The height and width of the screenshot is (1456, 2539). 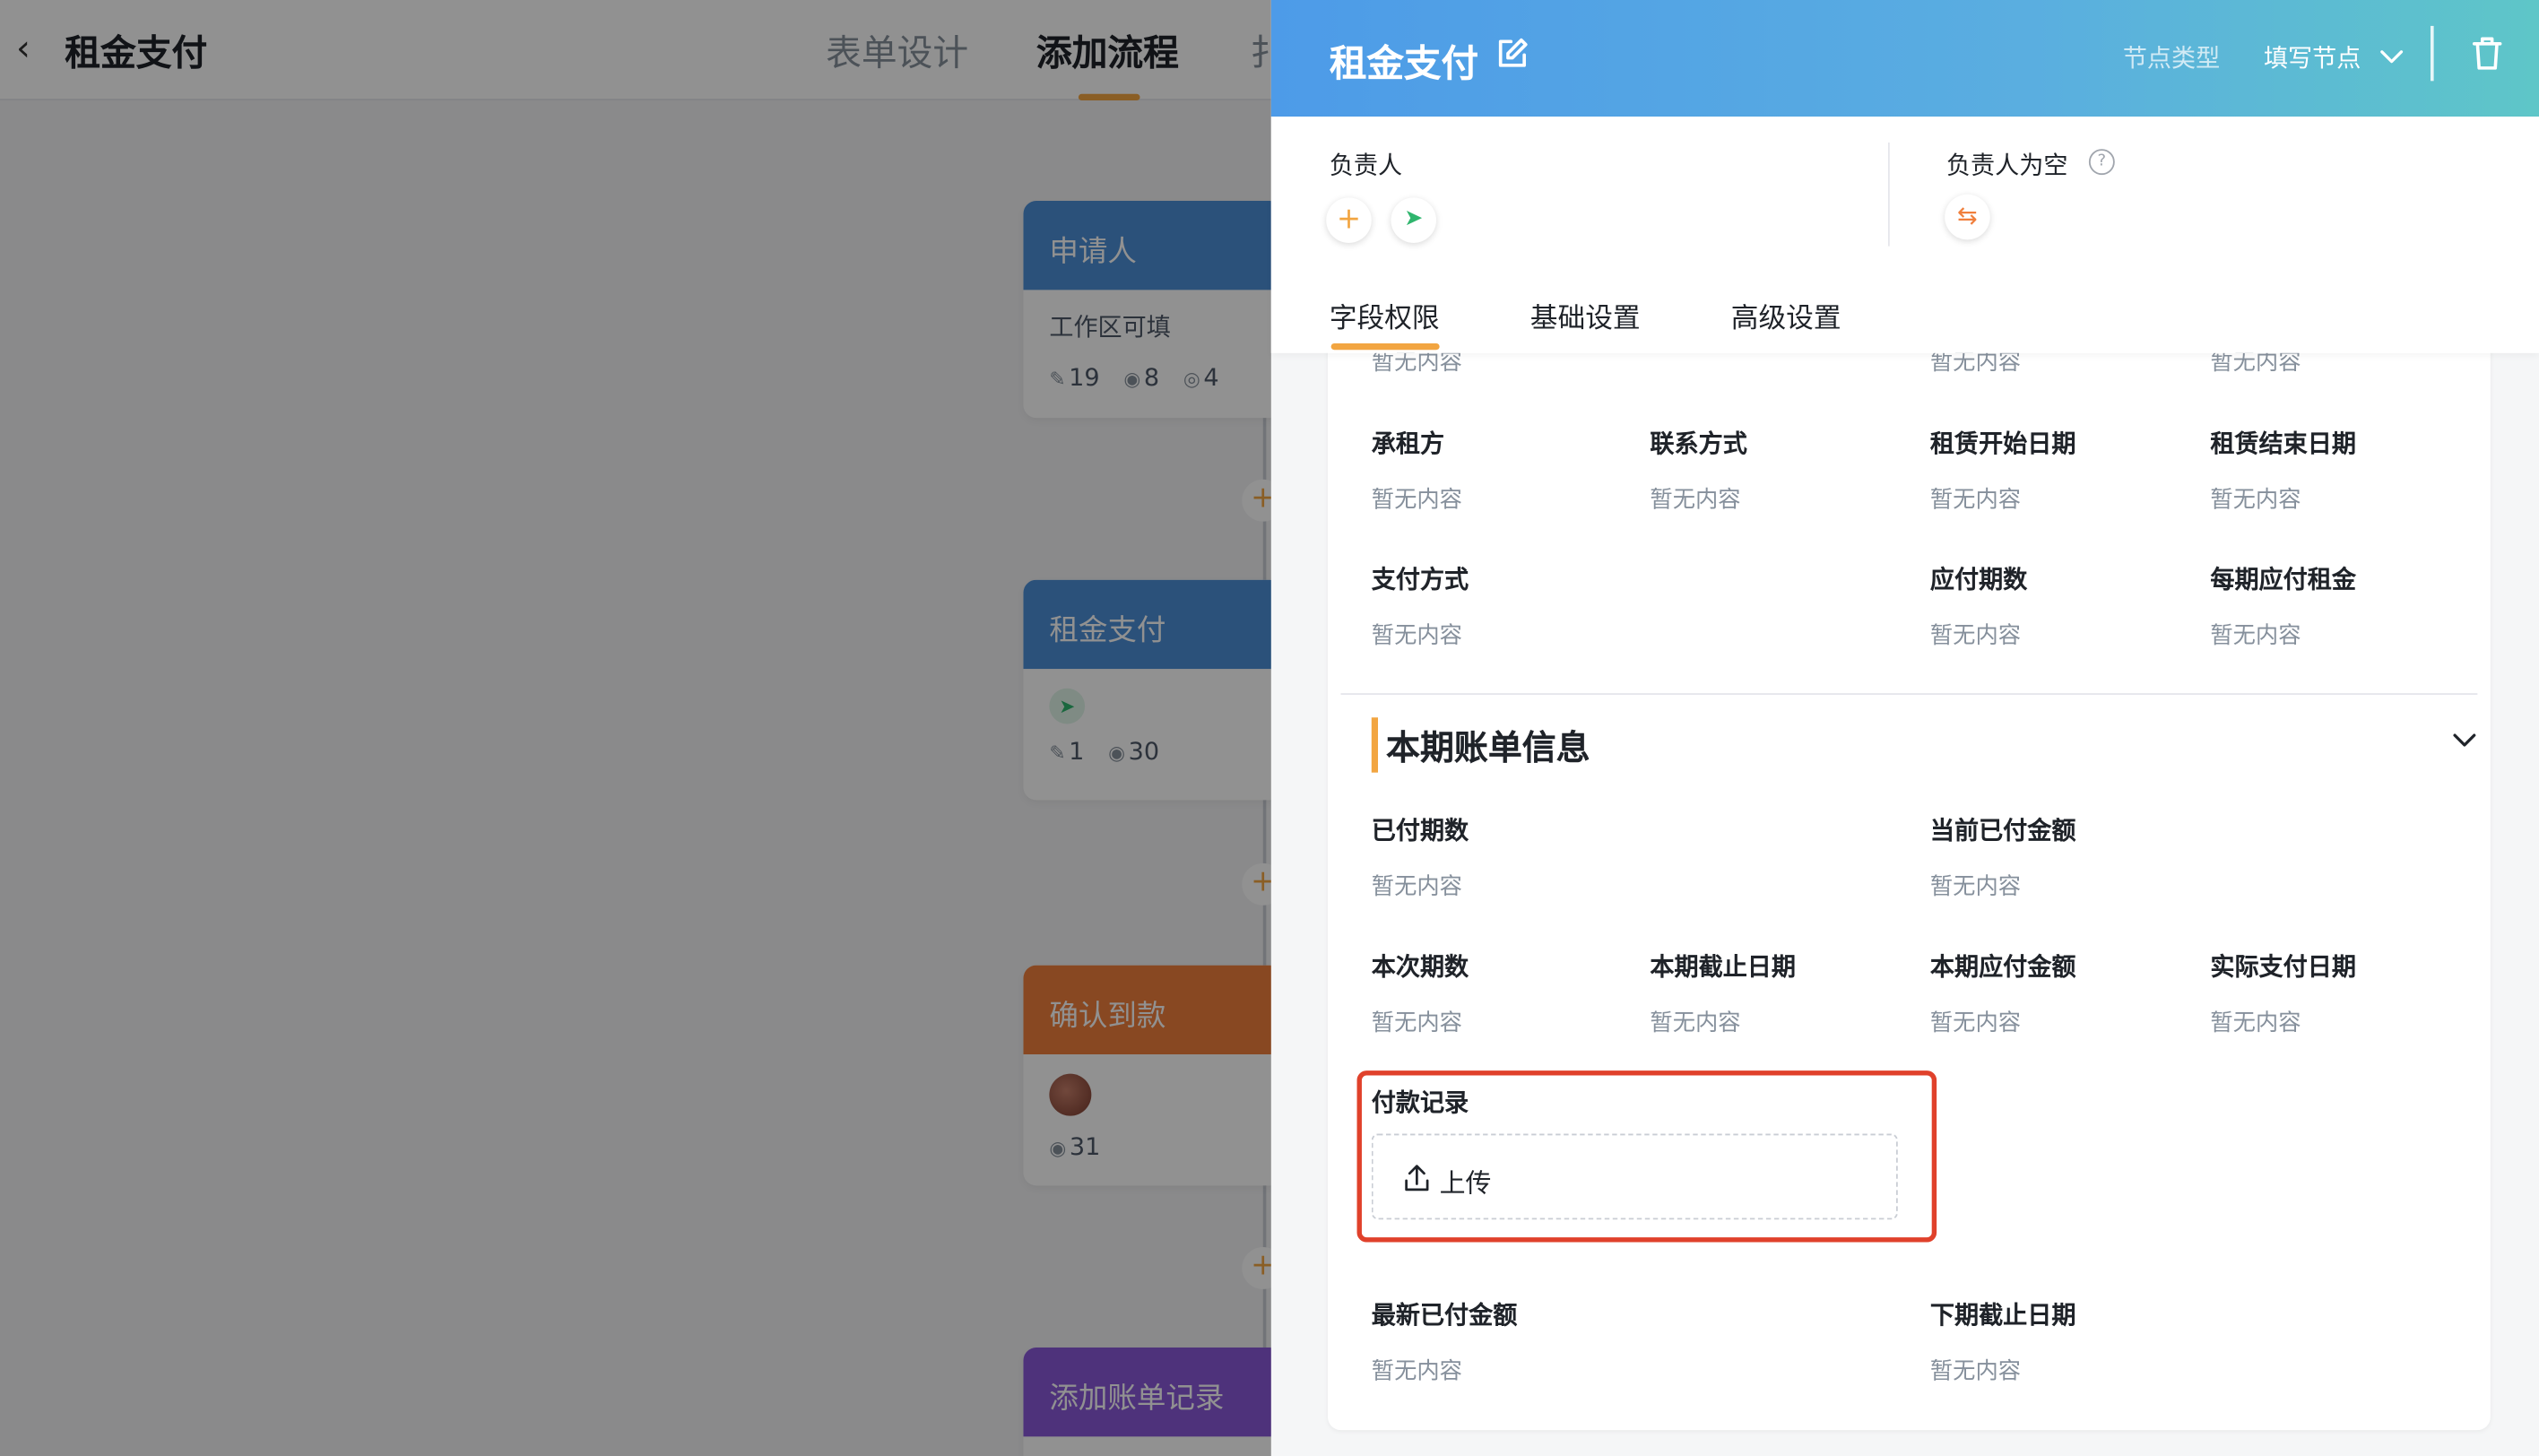 What do you see at coordinates (1904, 235) in the screenshot?
I see `assignee-section: 负责人 + ➤ 负责人为空 ? ⇆ 字段权限 基础设置 高级设置` at bounding box center [1904, 235].